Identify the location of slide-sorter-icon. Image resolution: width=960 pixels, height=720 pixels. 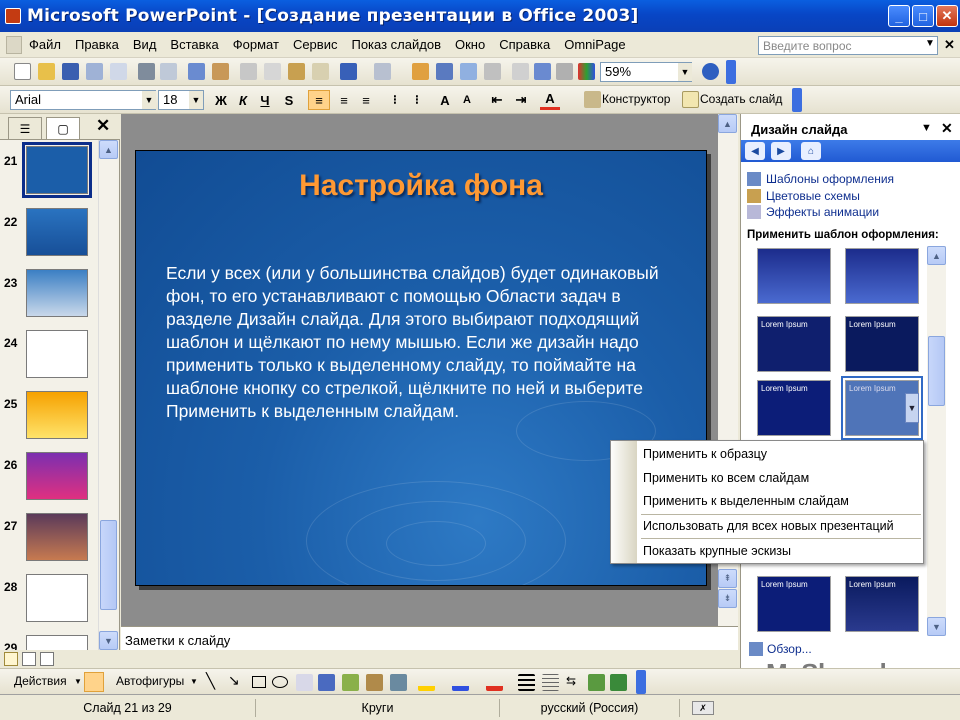
(29, 659).